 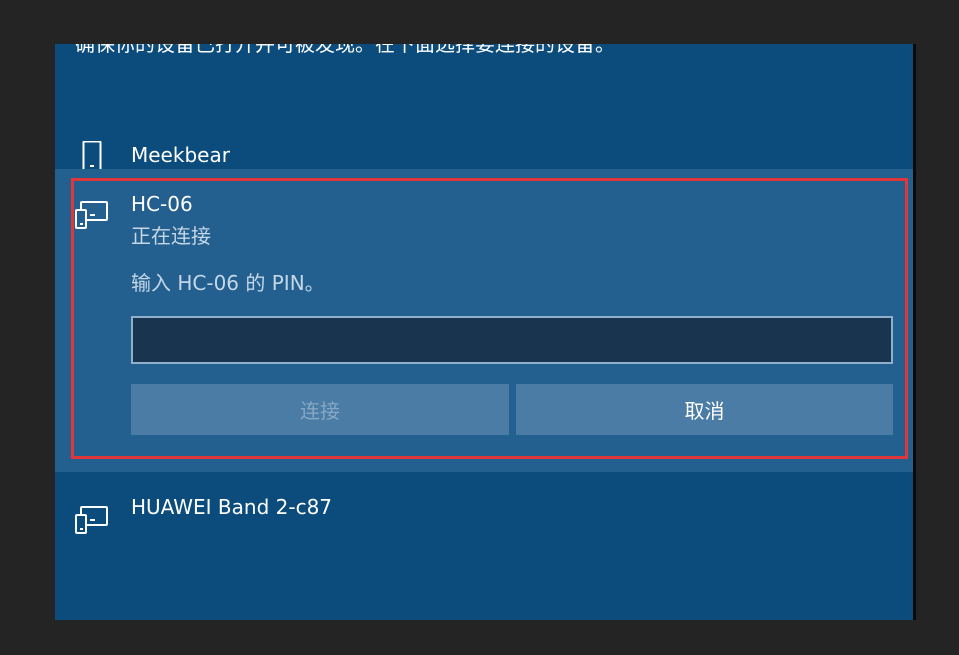 What do you see at coordinates (92, 156) in the screenshot?
I see `phone-icon` at bounding box center [92, 156].